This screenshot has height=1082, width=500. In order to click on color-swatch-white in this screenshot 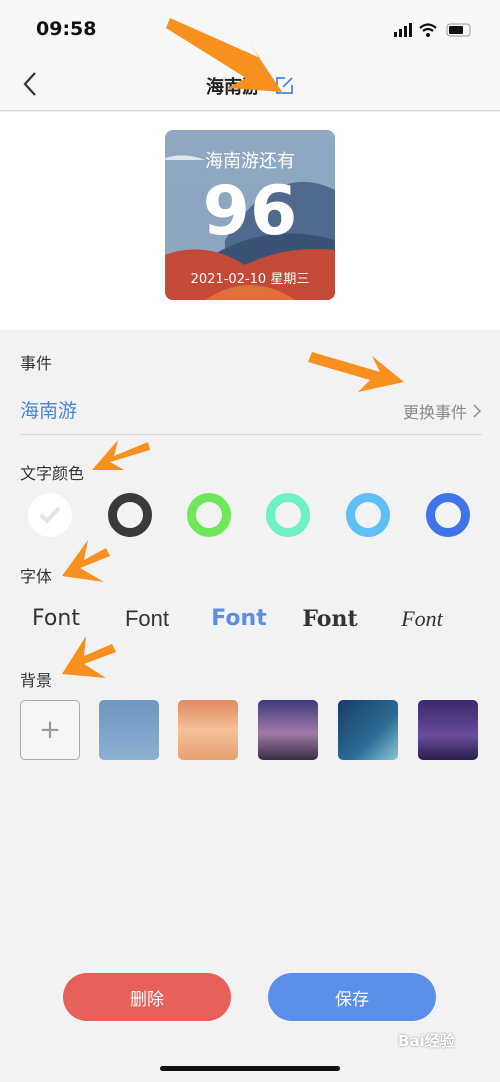, I will do `click(50, 515)`.